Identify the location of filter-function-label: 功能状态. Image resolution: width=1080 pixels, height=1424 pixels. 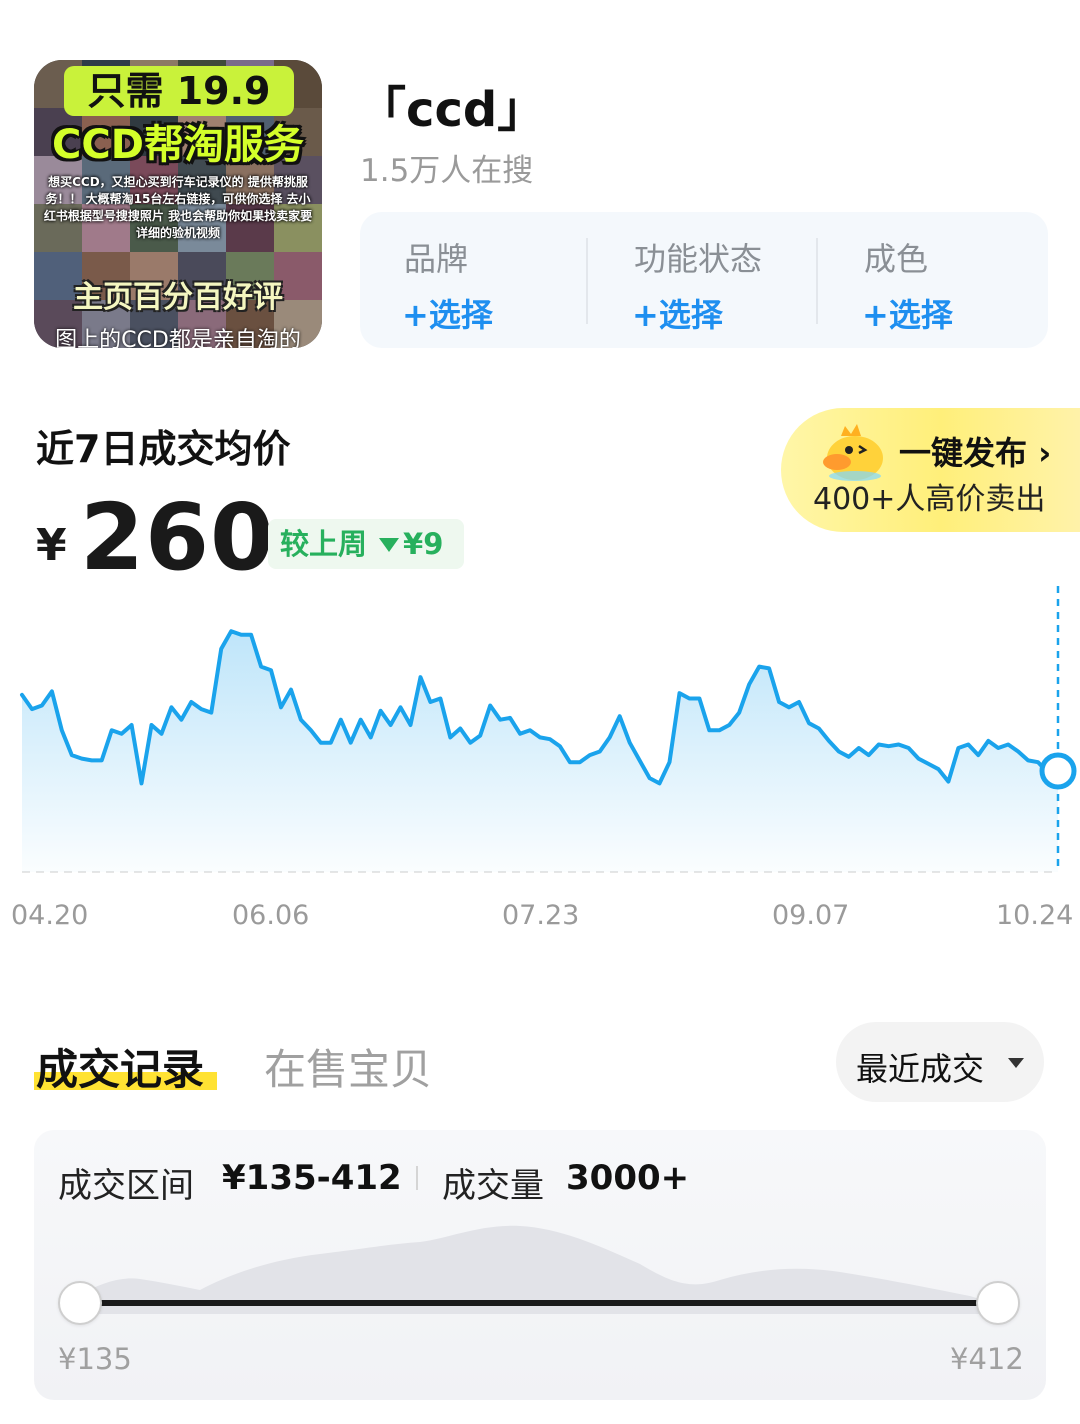
(698, 259).